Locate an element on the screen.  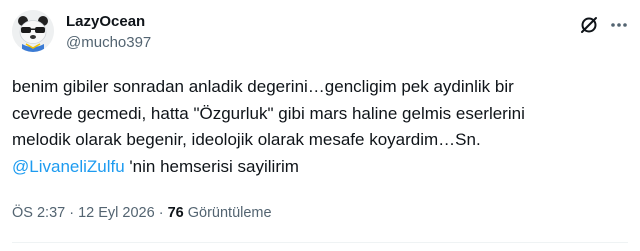
grok-button is located at coordinates (589, 25).